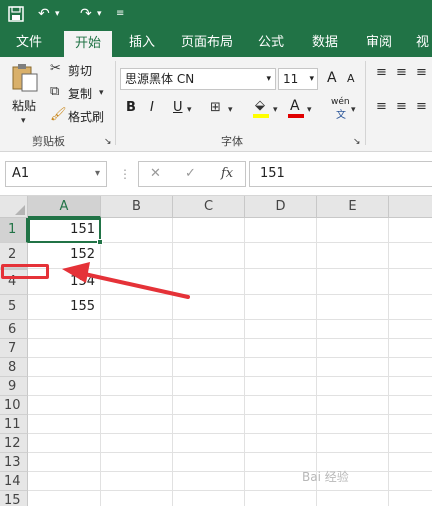  Describe the element at coordinates (325, 477) in the screenshot. I see `watermark-text: Bai 经验` at that location.